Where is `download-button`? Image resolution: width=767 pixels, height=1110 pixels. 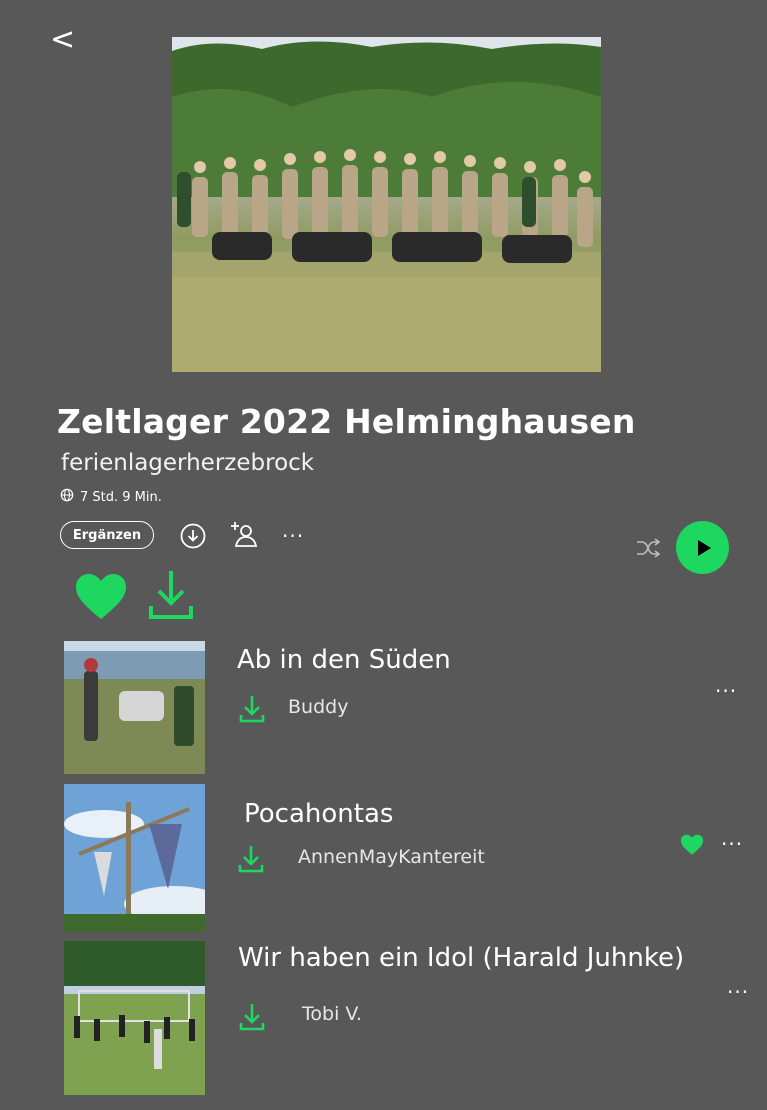
download-button is located at coordinates (193, 536).